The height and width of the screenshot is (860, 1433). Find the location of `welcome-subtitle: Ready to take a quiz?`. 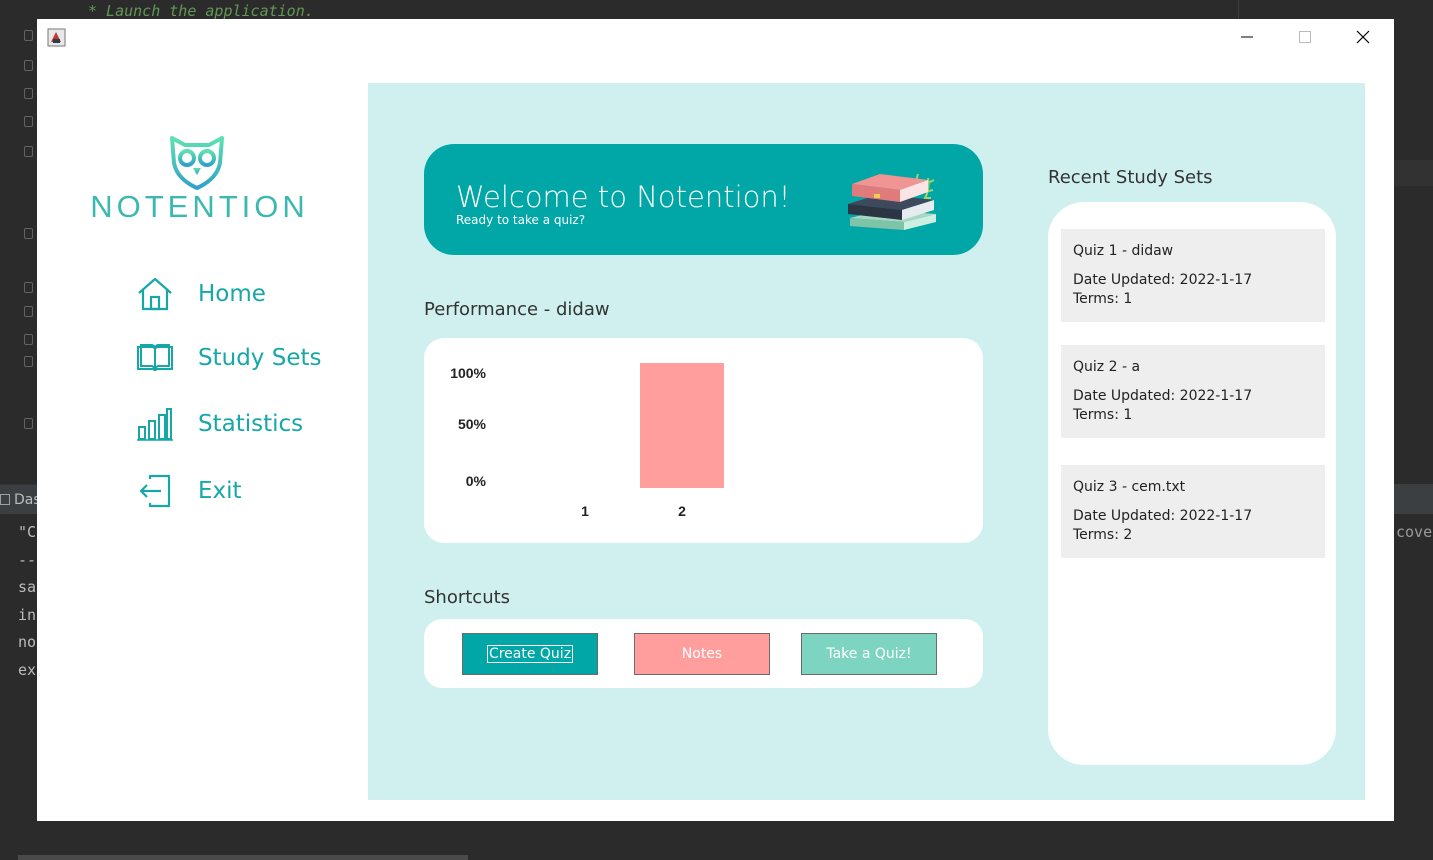

welcome-subtitle: Ready to take a quiz? is located at coordinates (521, 220).